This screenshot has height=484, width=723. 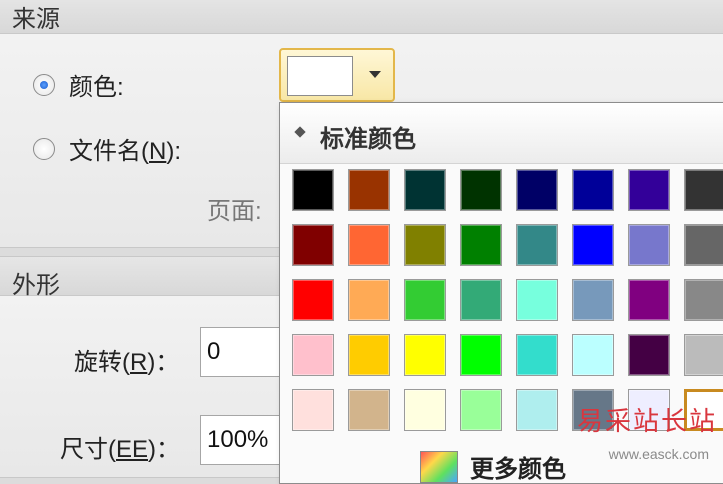 What do you see at coordinates (127, 362) in the screenshot?
I see `rotation-label: 旋转(R)：` at bounding box center [127, 362].